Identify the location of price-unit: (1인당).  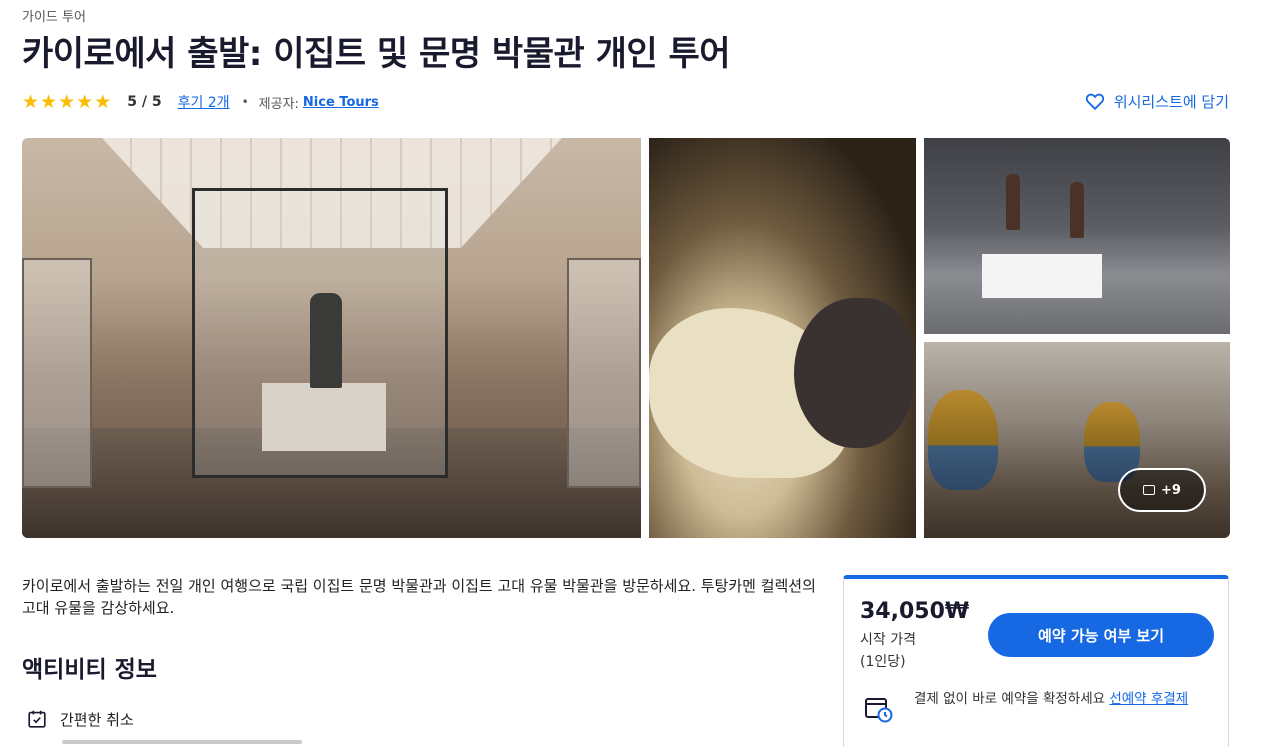
(883, 662).